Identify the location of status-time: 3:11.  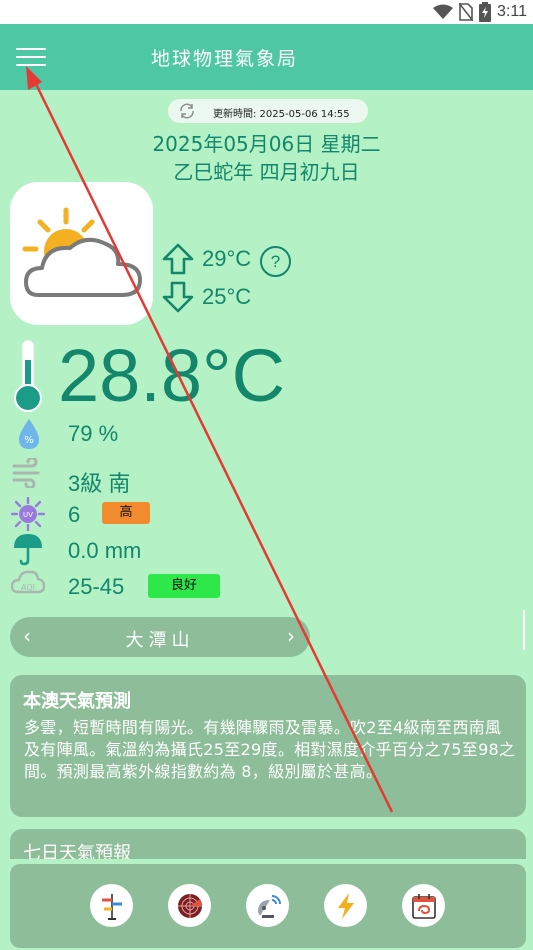
(512, 11).